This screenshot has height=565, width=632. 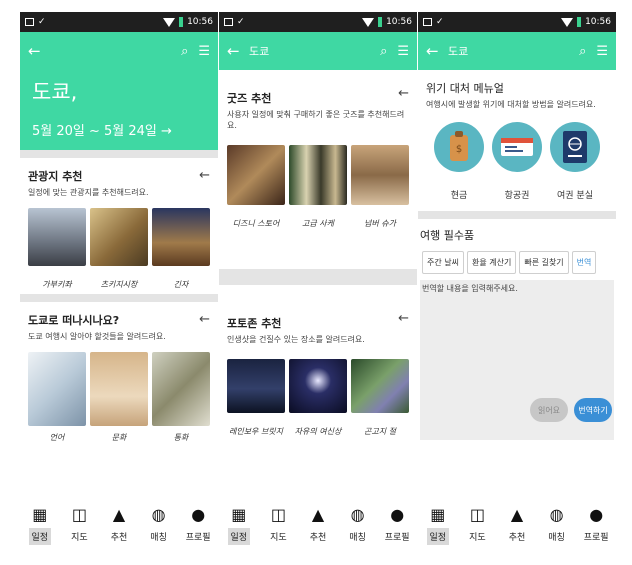 I want to click on list-item: 통화, so click(x=181, y=397).